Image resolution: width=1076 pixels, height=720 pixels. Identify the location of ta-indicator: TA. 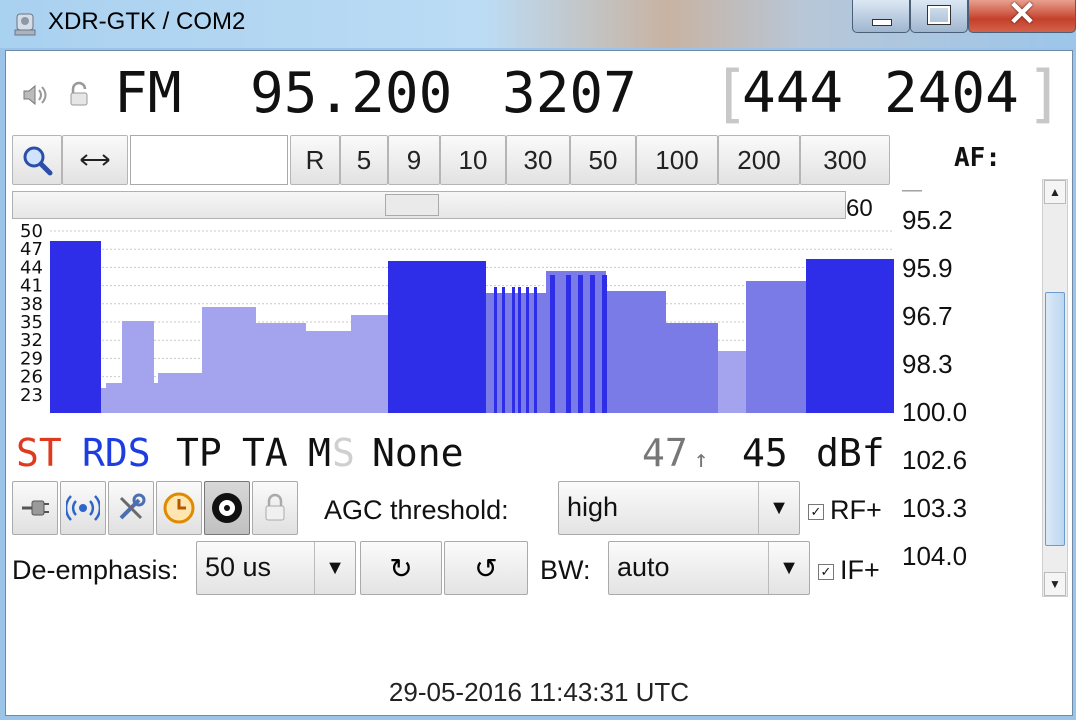
(265, 453).